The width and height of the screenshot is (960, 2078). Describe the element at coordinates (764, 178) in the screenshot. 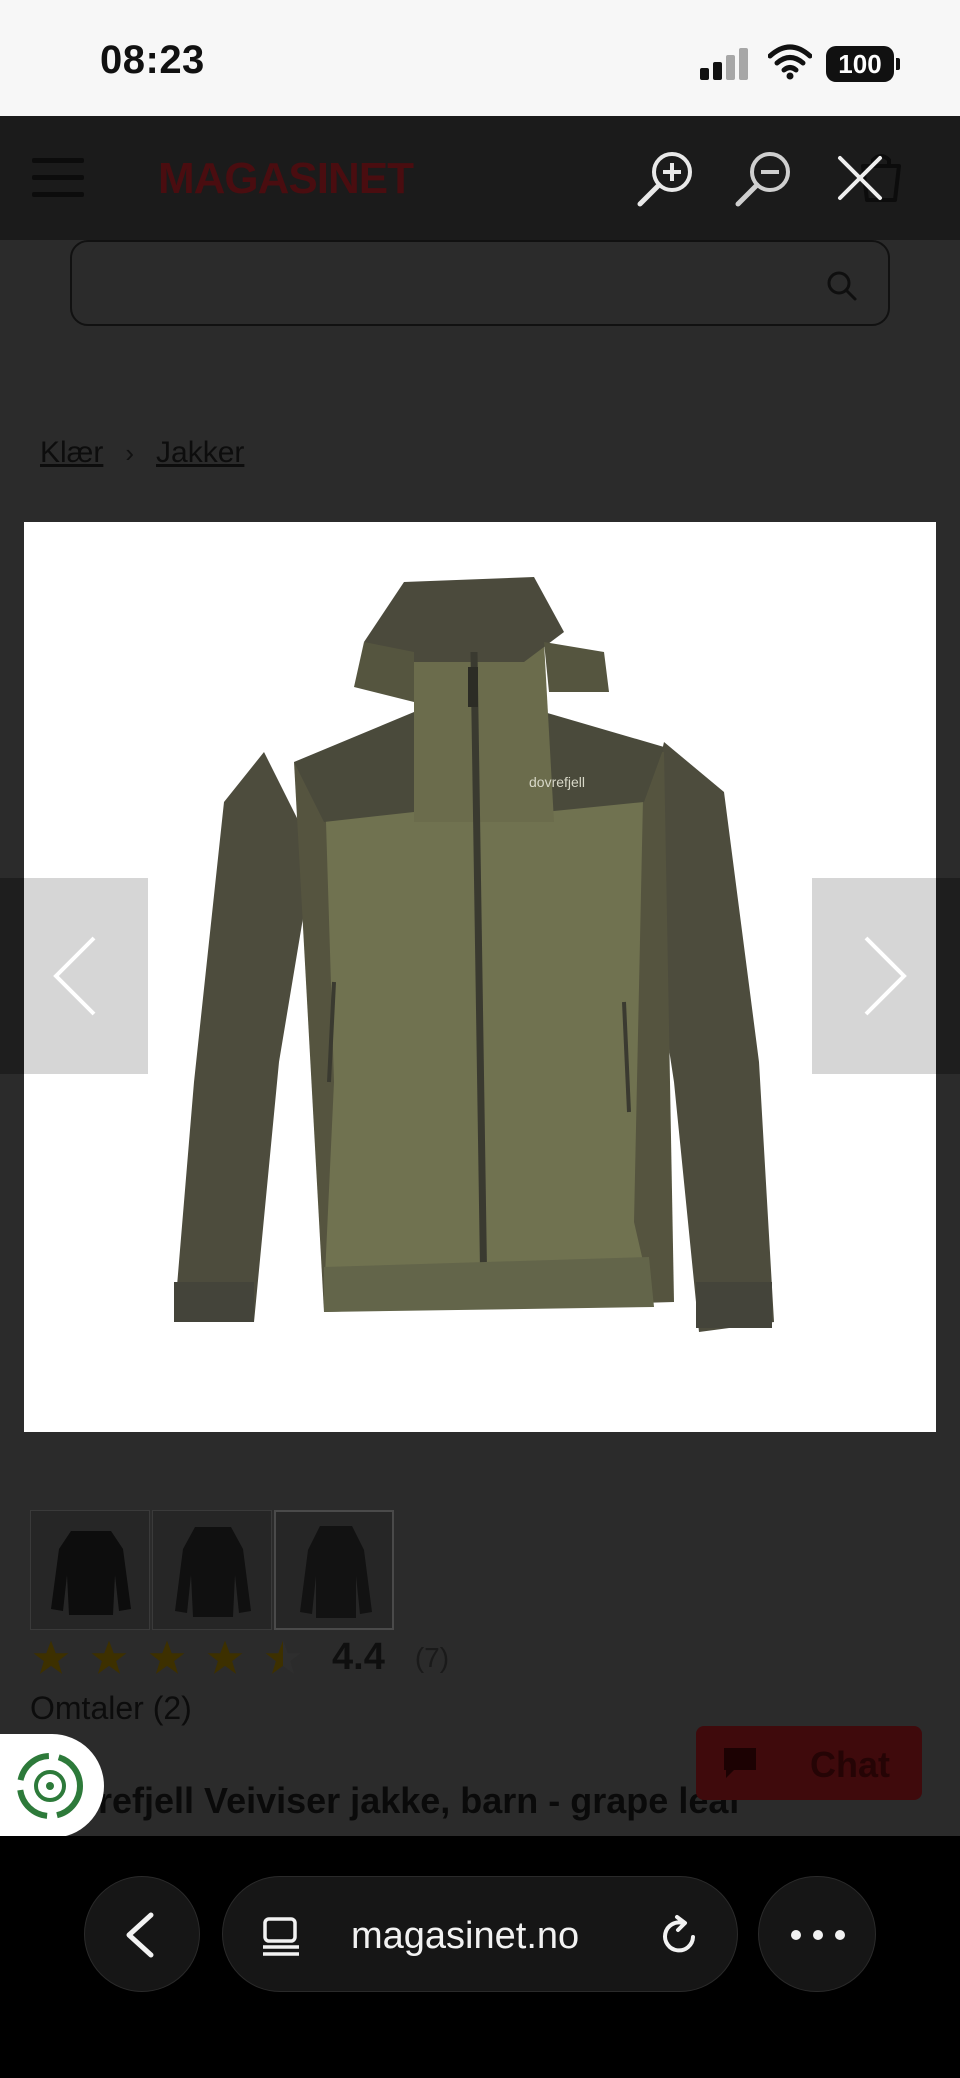

I see `zoom-out-icon` at that location.